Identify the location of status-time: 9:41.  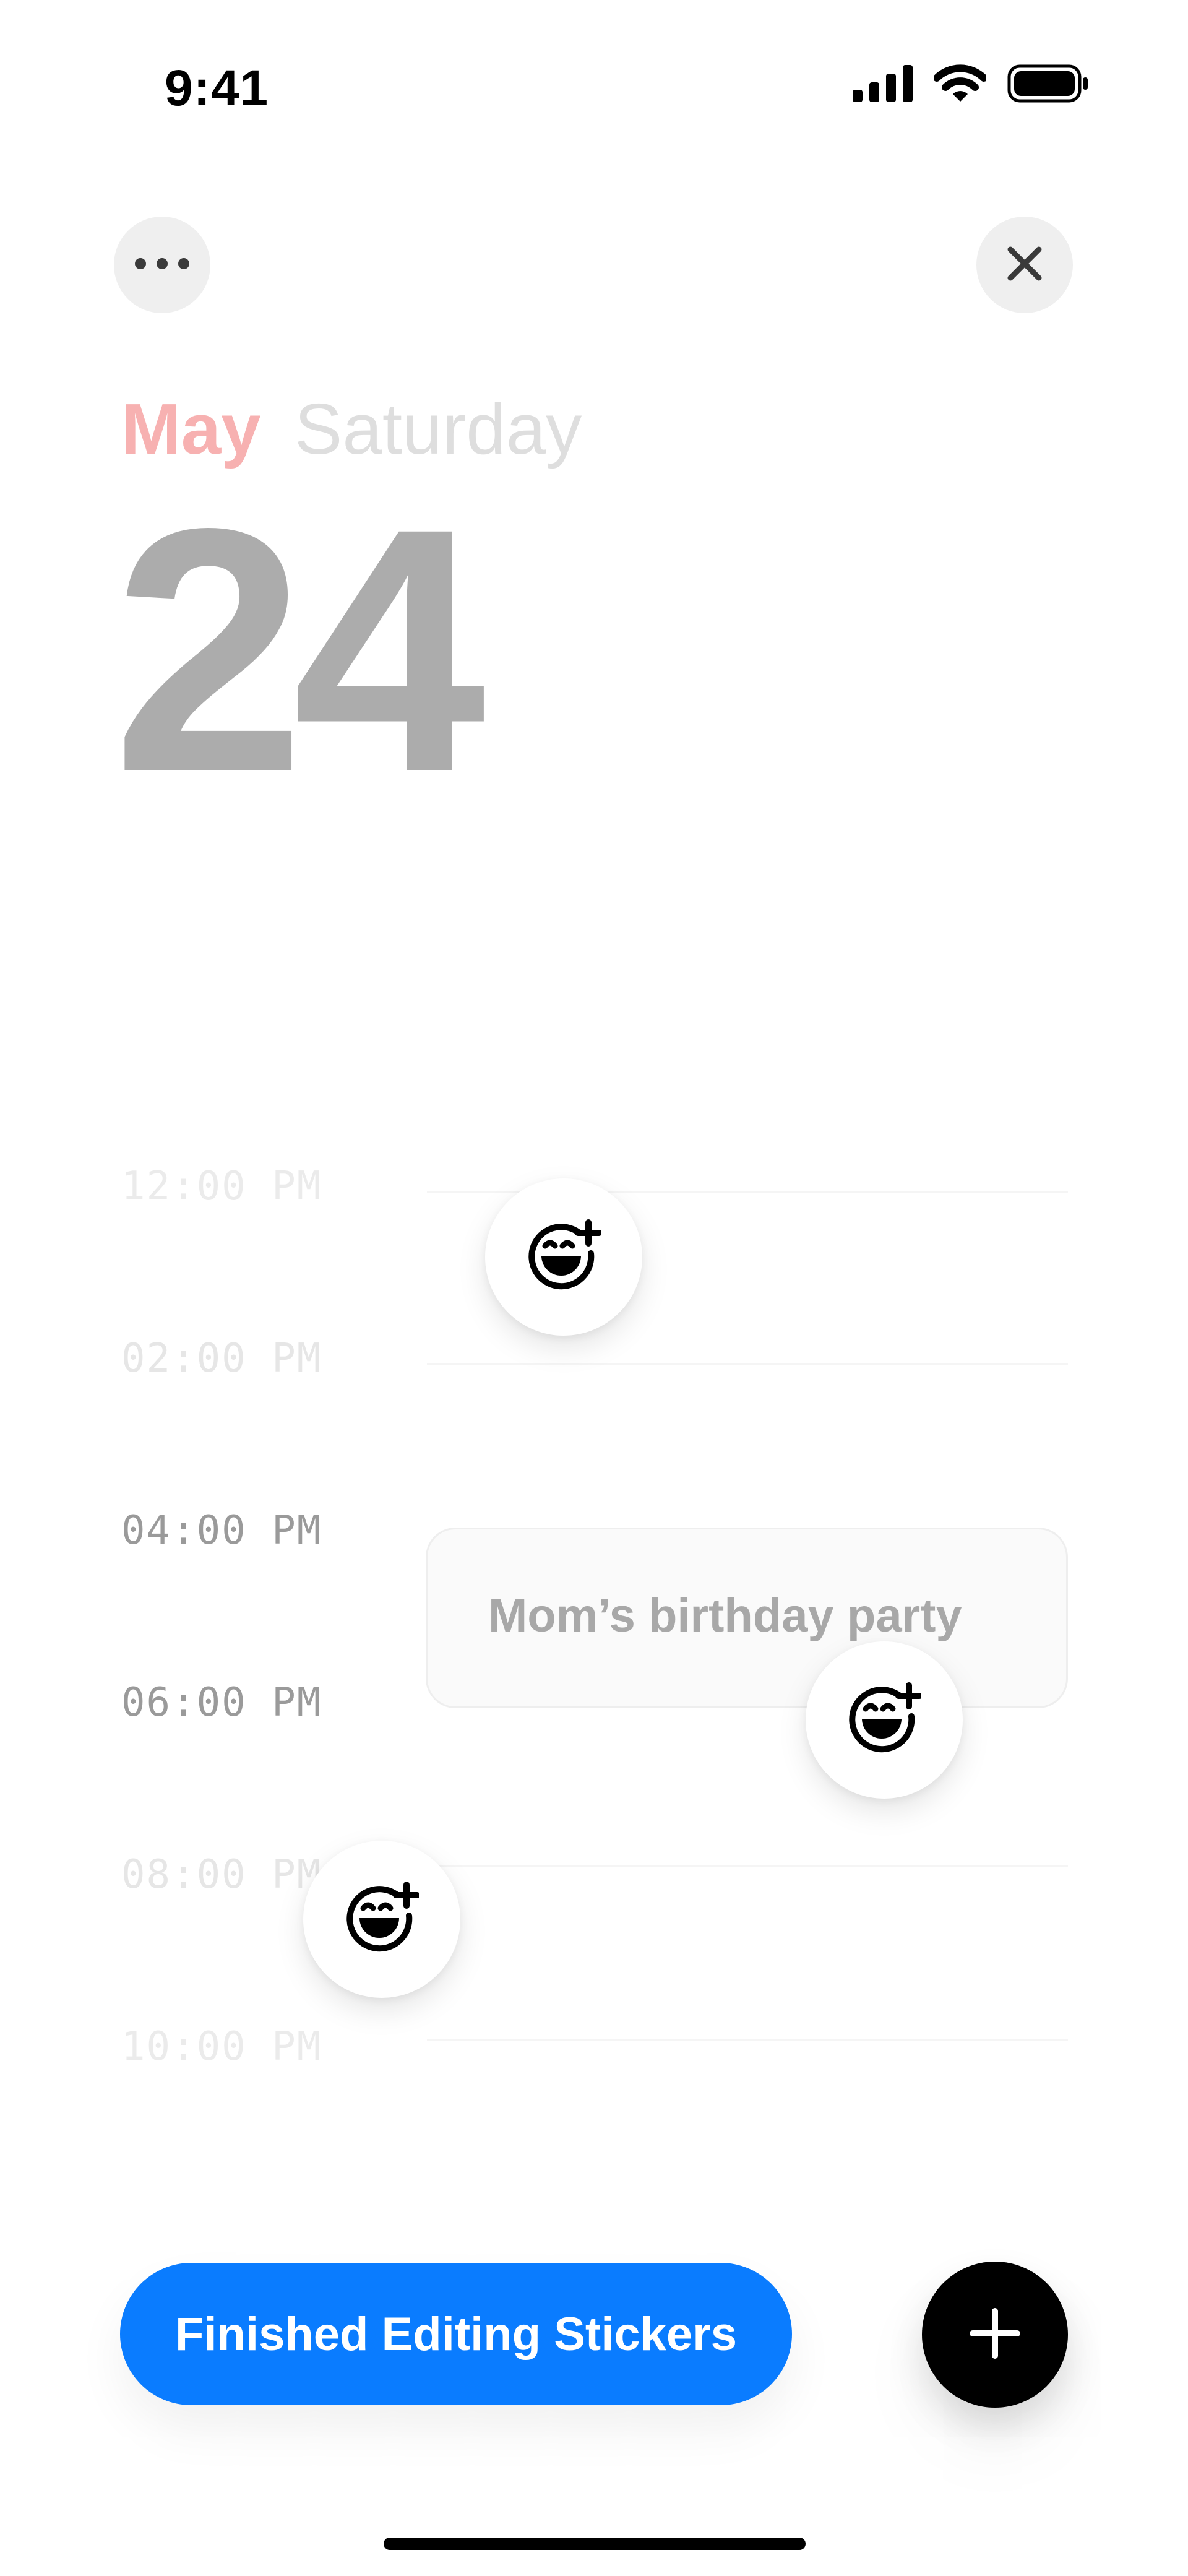
(217, 88).